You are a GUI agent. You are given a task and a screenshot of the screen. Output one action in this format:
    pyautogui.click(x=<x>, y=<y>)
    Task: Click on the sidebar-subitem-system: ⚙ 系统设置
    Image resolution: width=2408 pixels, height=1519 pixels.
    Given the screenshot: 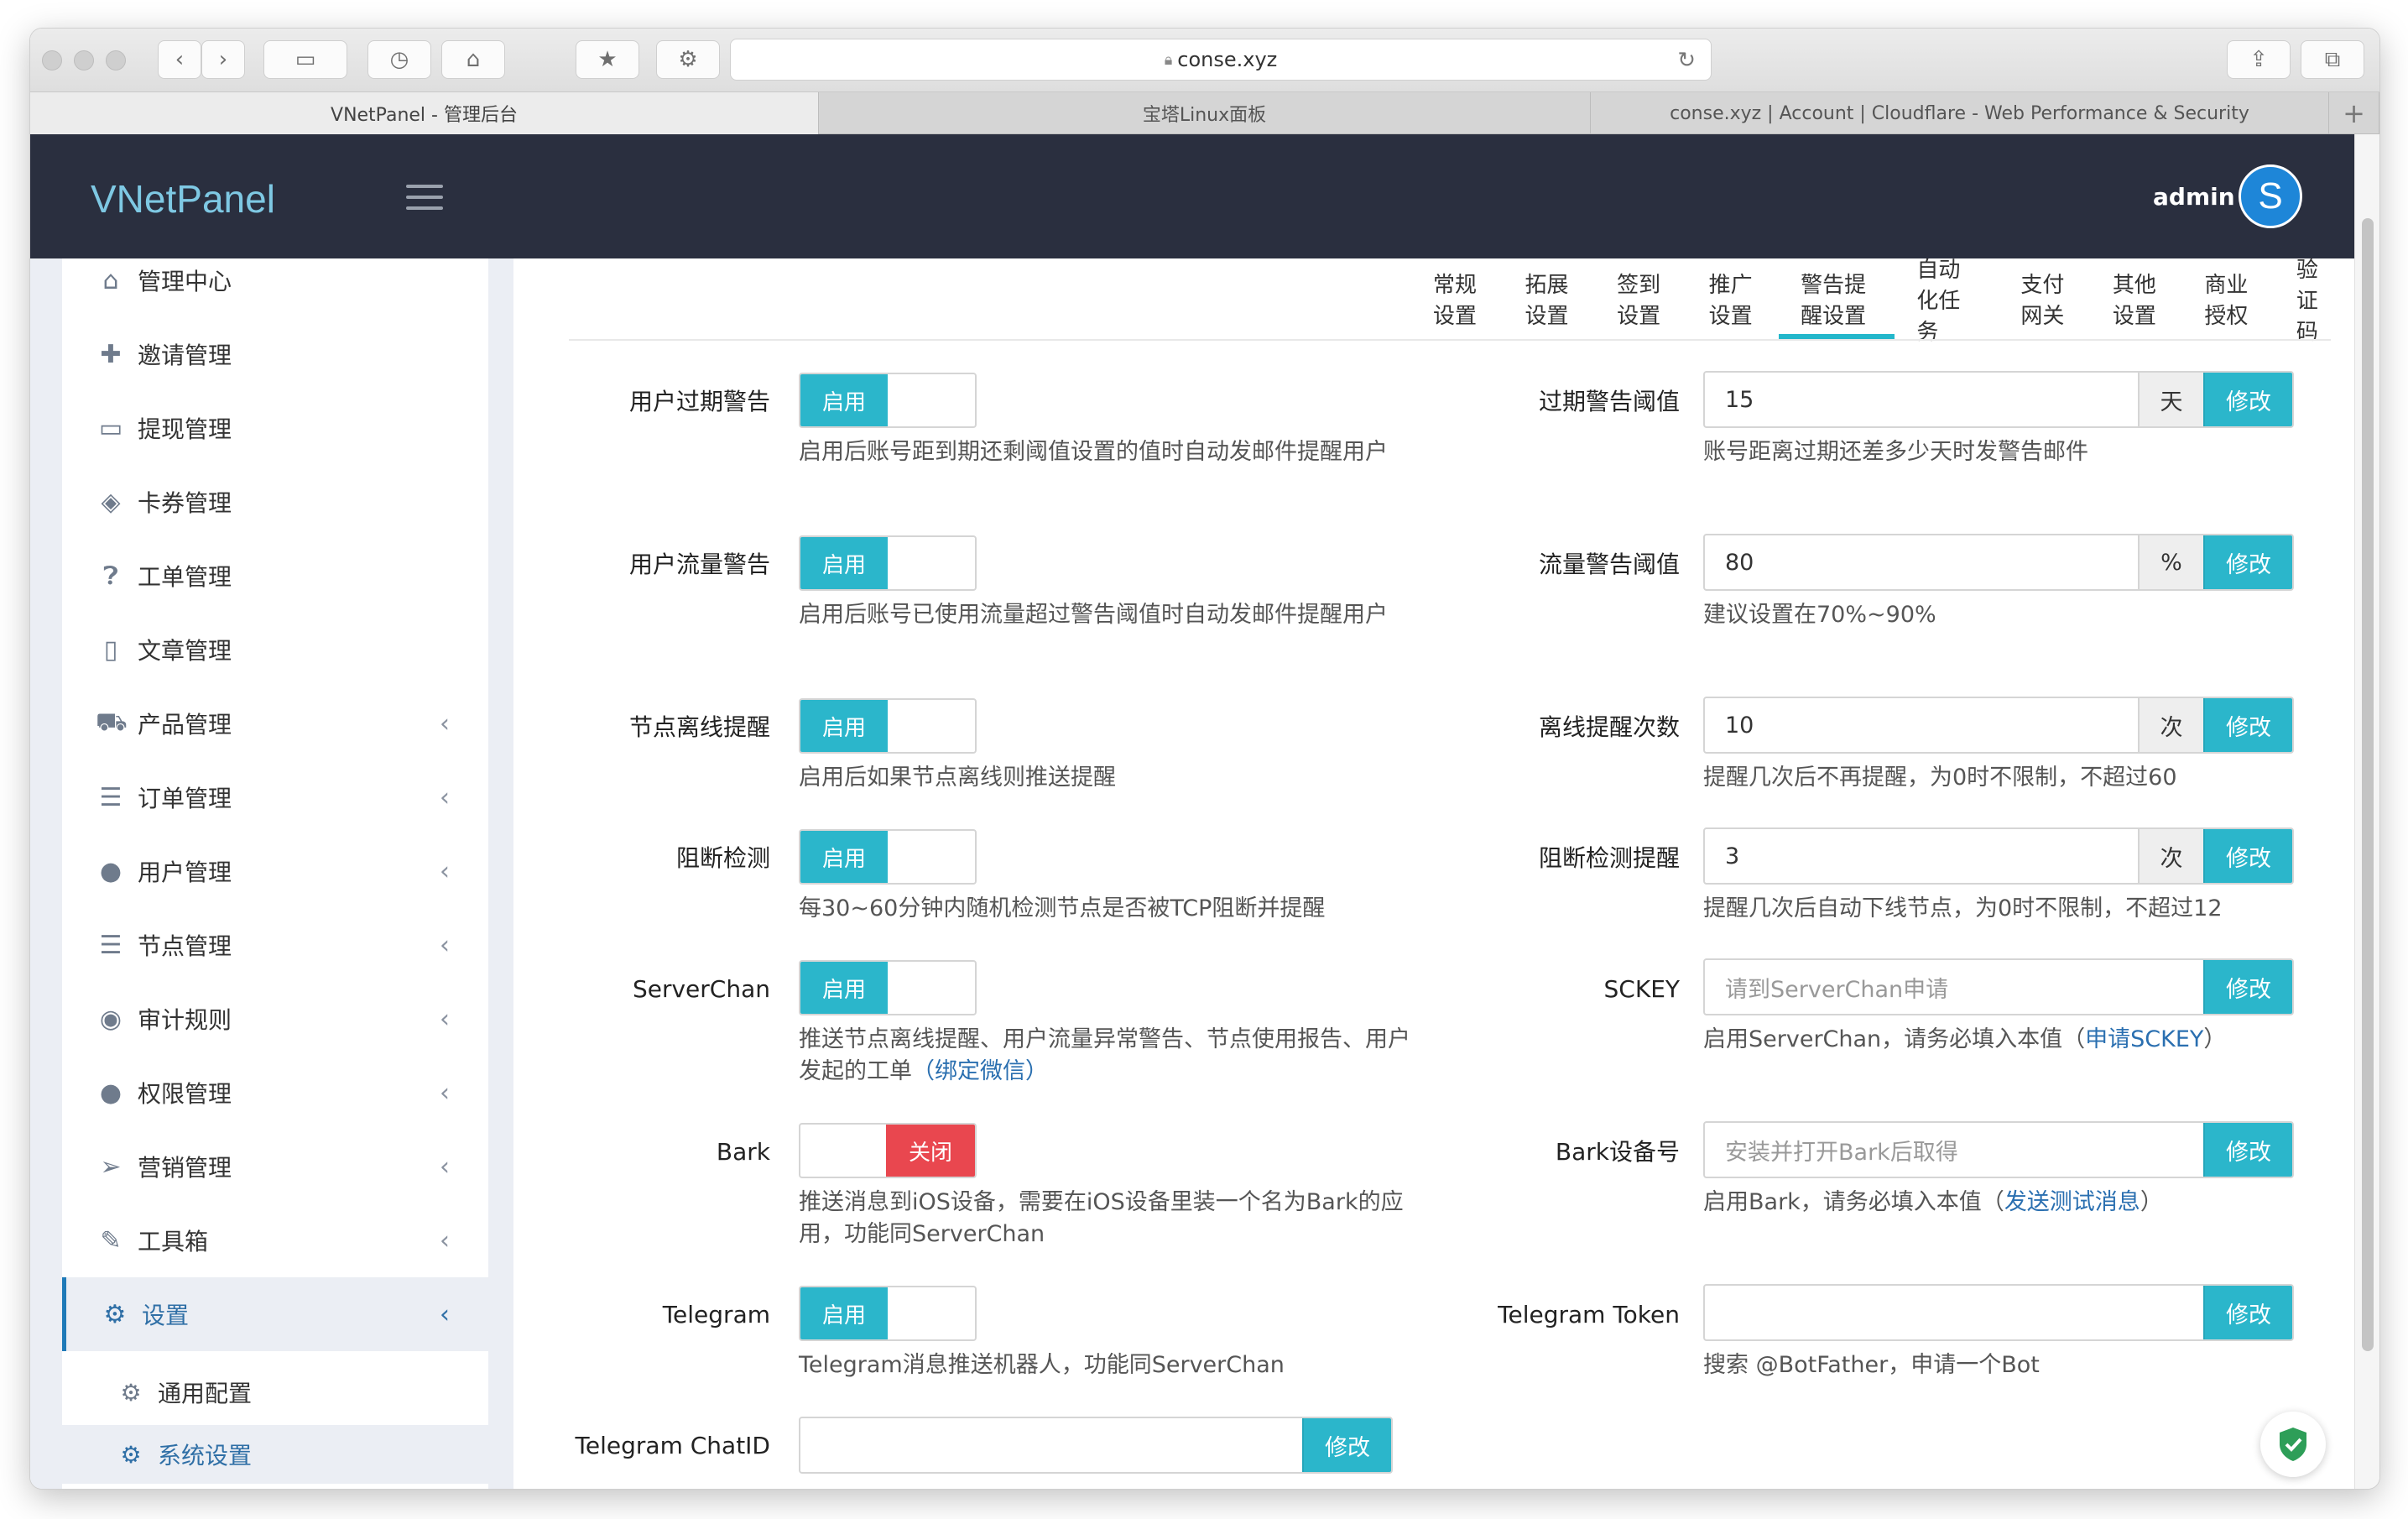 What is the action you would take?
    pyautogui.click(x=275, y=1454)
    